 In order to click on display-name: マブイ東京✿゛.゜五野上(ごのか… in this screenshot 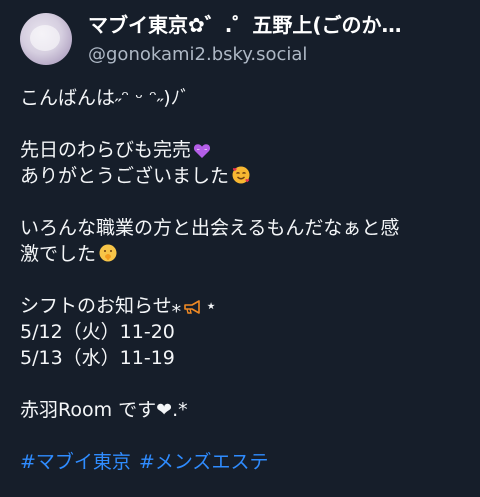, I will do `click(278, 25)`.